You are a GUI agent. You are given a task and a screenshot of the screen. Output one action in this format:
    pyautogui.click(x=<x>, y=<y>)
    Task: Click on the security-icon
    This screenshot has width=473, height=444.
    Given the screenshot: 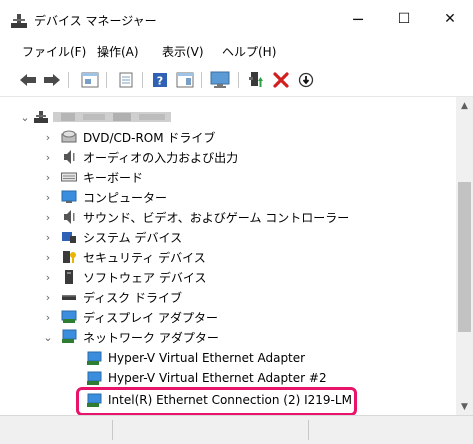 What is the action you would take?
    pyautogui.click(x=69, y=257)
    